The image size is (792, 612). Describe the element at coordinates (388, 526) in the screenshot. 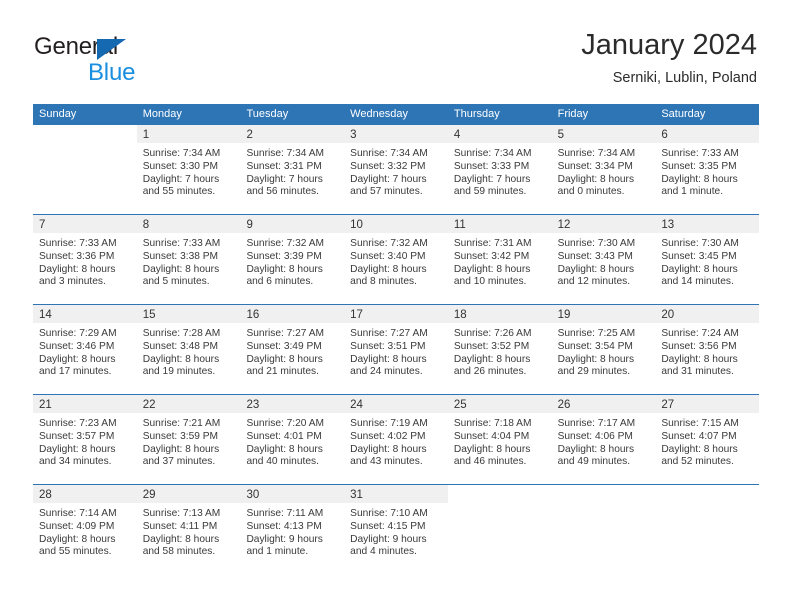

I see `day-detail-line: Sunset: 4:15 PM` at that location.